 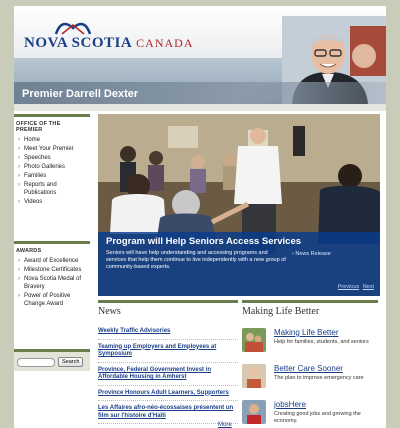 What do you see at coordinates (53, 158) in the screenshot?
I see `sidebar-item-speeches: Speeches` at bounding box center [53, 158].